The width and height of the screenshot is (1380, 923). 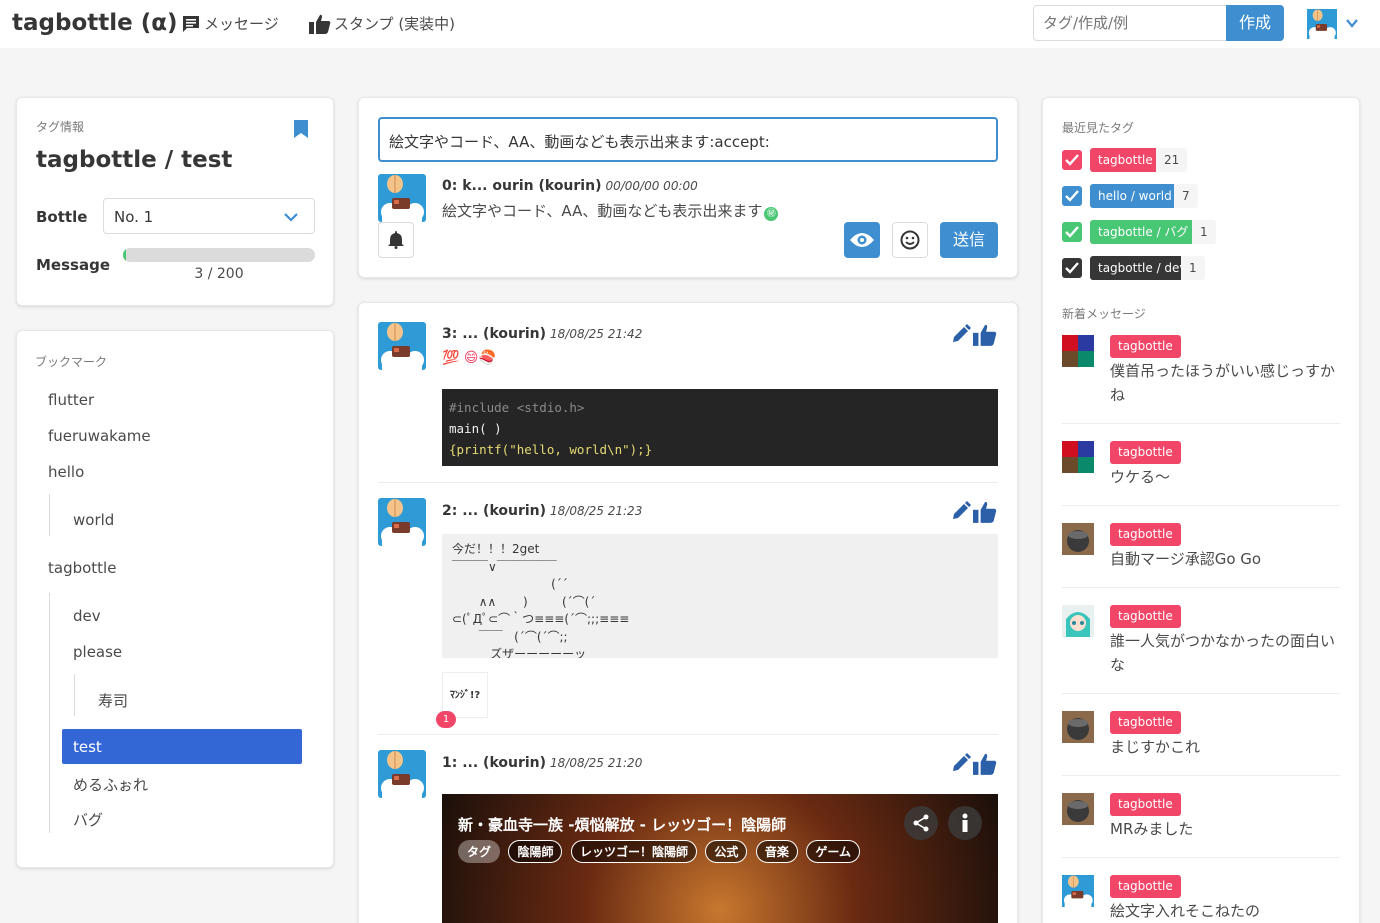 What do you see at coordinates (382, 23) in the screenshot?
I see `nav-stamps: スタンプ (実装中)` at bounding box center [382, 23].